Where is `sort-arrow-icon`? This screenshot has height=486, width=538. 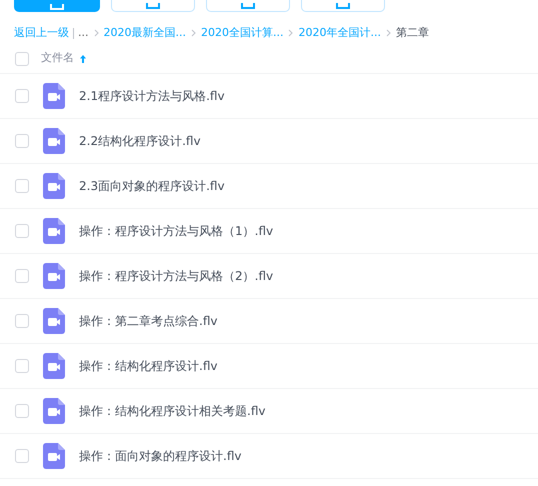 sort-arrow-icon is located at coordinates (83, 59).